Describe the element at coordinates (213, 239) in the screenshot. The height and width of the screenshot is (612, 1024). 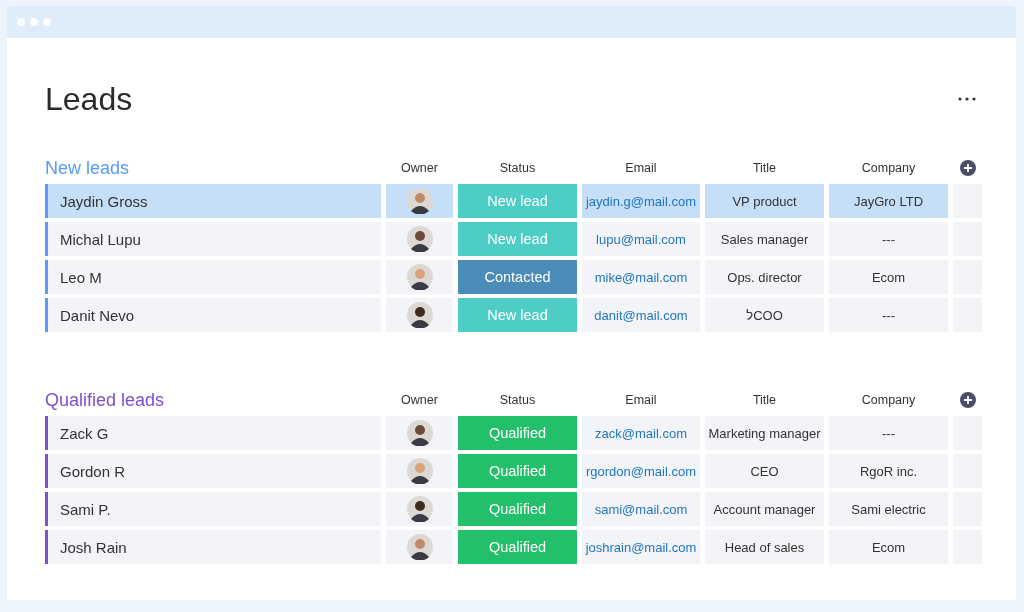
I see `lead-name-cell: Michal Lupu` at that location.